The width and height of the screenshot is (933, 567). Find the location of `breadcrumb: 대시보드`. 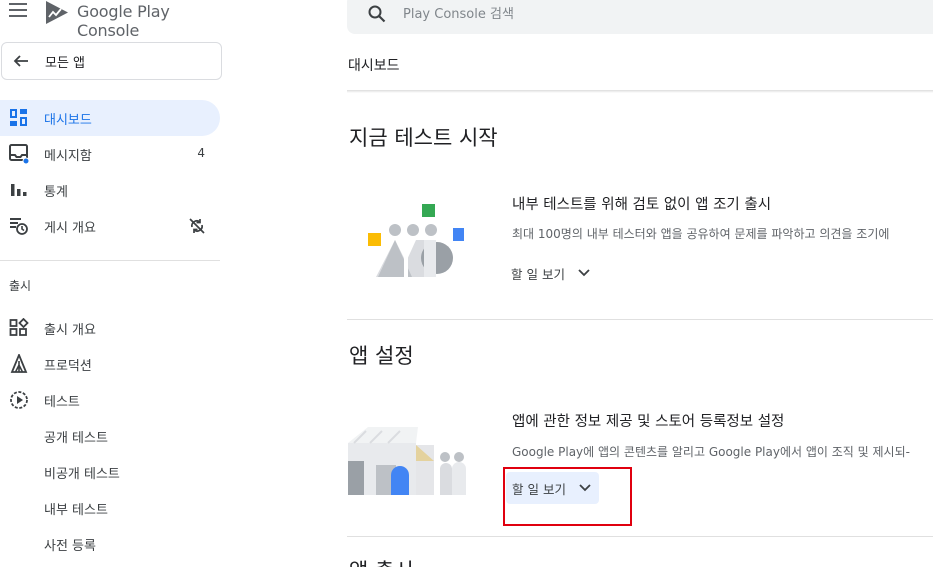

breadcrumb: 대시보드 is located at coordinates (374, 66).